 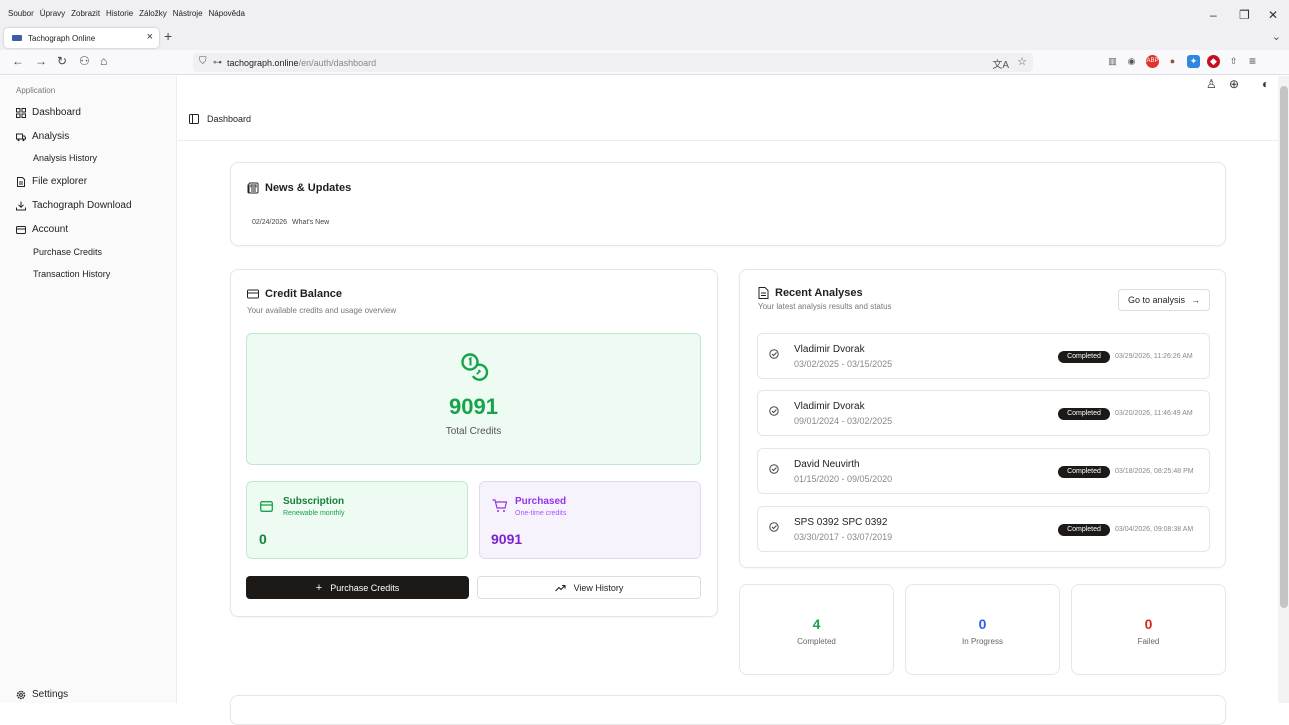 What do you see at coordinates (52, 13) in the screenshot?
I see `menu-edit: Úpravy` at bounding box center [52, 13].